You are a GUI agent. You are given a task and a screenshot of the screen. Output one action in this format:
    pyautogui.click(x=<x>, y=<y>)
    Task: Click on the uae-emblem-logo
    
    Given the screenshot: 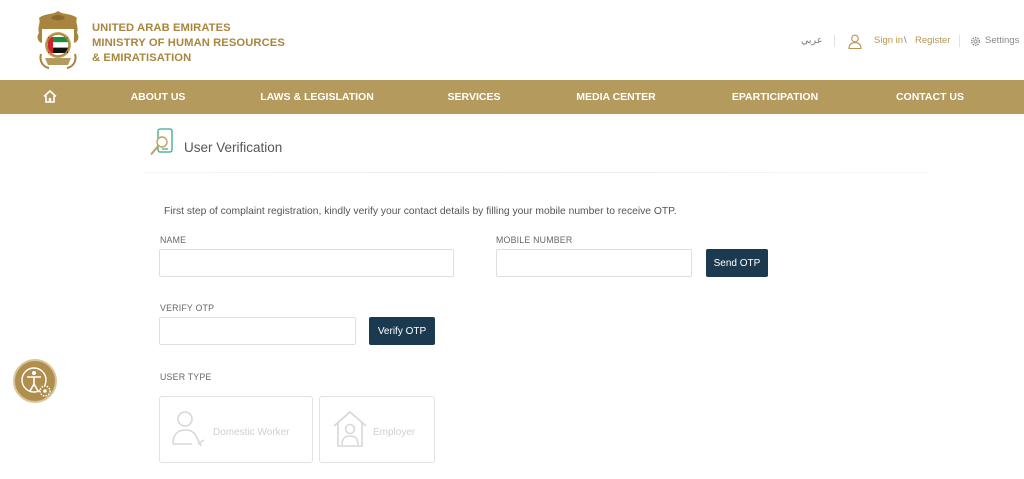 What is the action you would take?
    pyautogui.click(x=58, y=40)
    